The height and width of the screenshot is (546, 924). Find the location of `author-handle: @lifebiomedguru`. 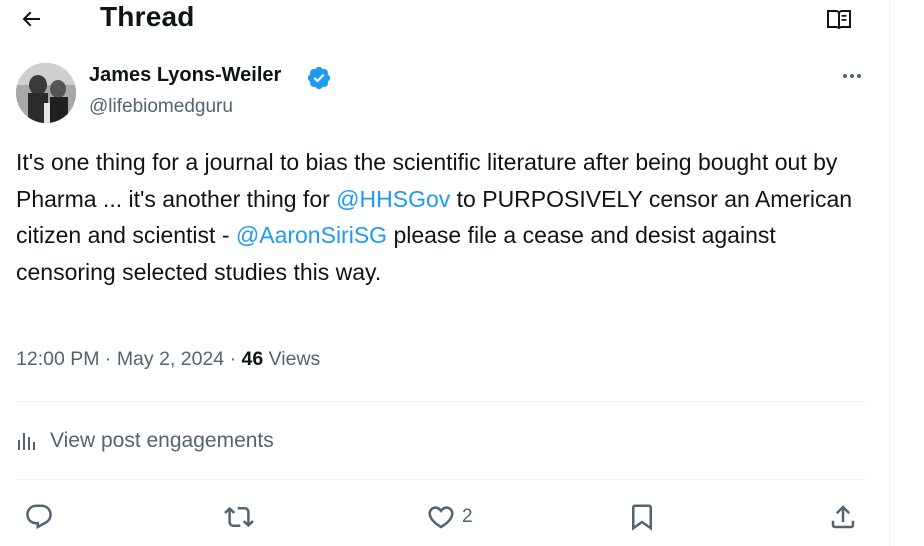

author-handle: @lifebiomedguru is located at coordinates (161, 107).